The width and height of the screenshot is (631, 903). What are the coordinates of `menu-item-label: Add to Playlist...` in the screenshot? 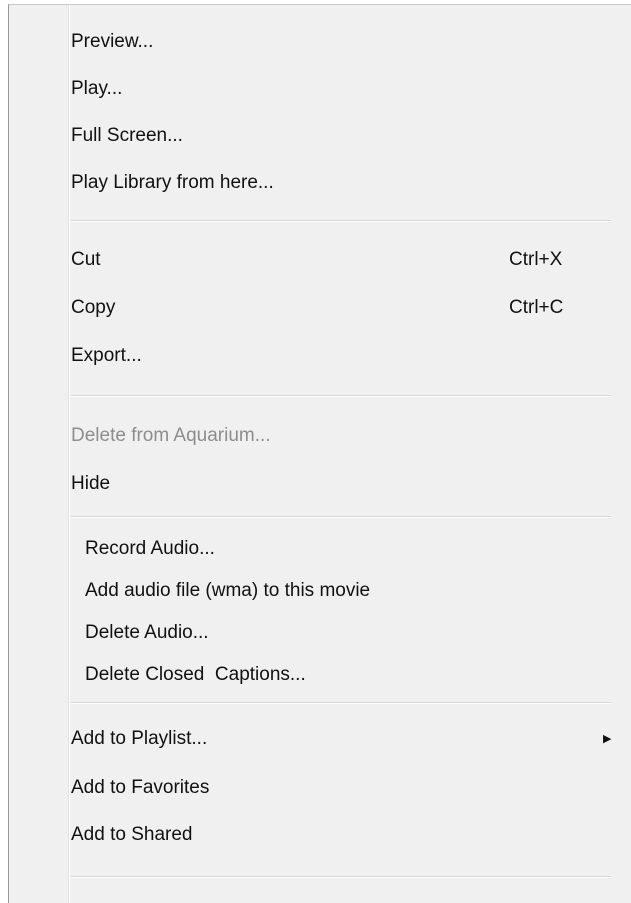 It's located at (139, 738).